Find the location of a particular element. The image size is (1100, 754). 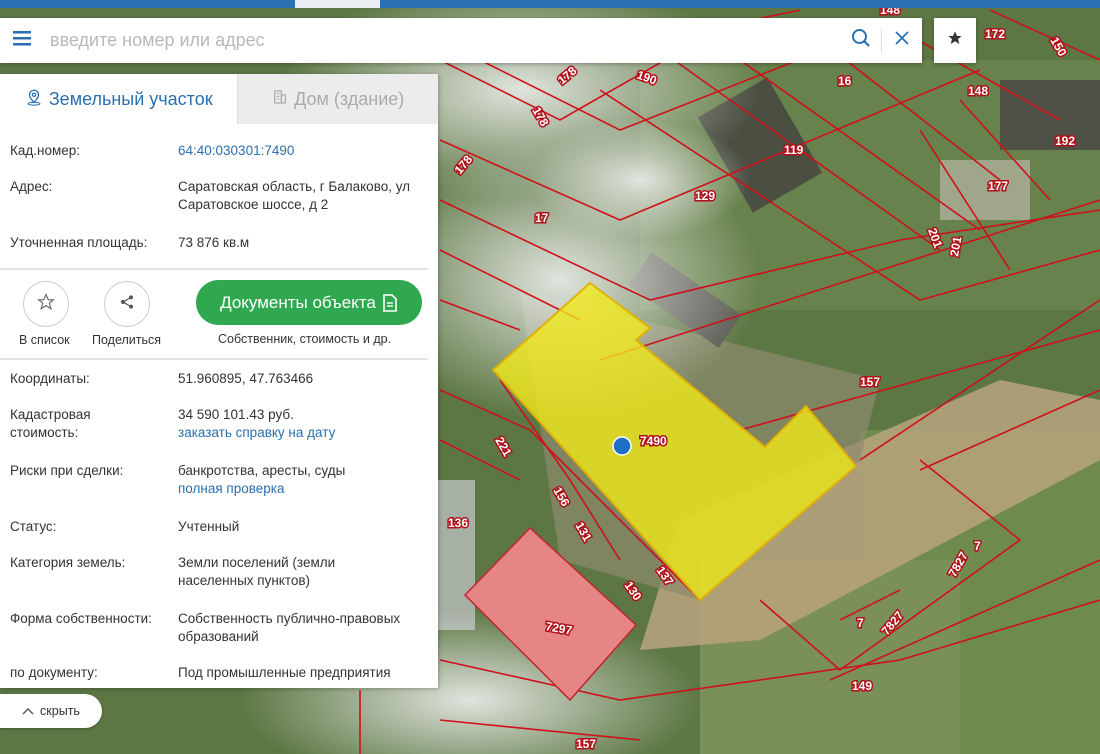

clear-search-button is located at coordinates (902, 40).